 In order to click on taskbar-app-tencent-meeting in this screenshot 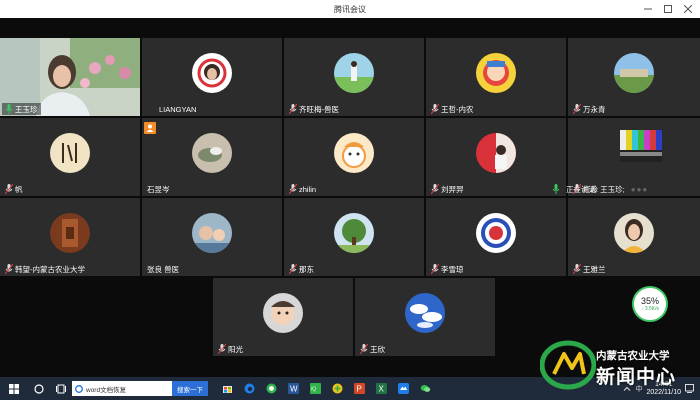, I will do `click(403, 388)`.